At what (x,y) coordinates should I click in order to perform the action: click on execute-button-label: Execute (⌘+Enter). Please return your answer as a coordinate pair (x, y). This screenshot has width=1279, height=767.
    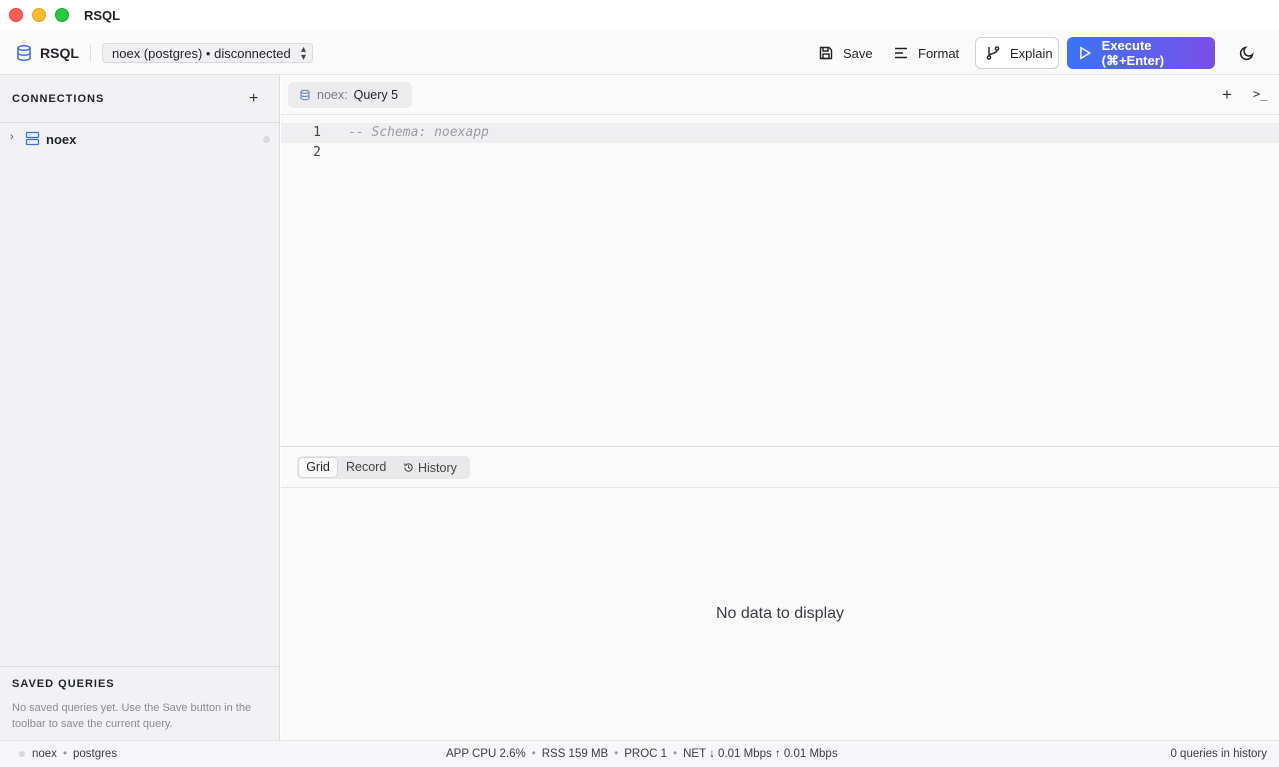
    Looking at the image, I should click on (1133, 52).